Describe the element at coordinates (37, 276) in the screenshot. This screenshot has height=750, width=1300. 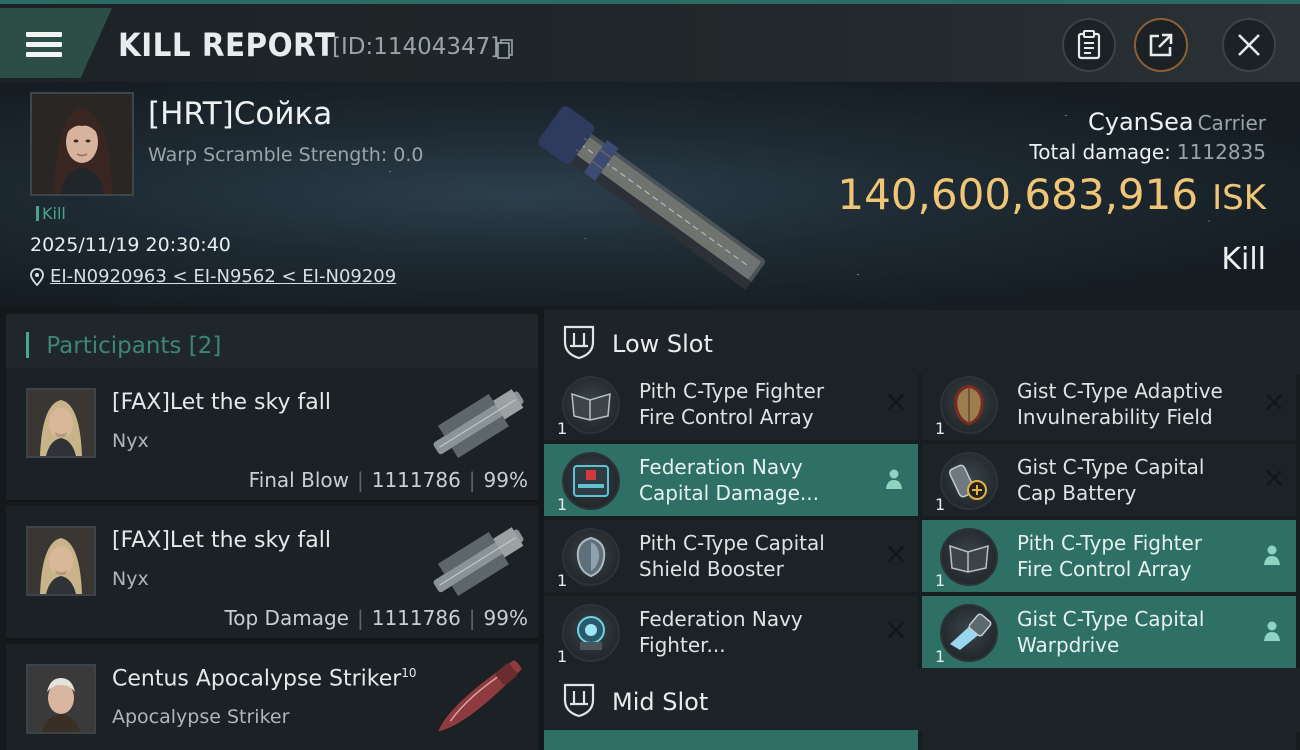
I see `location-pin-icon` at that location.